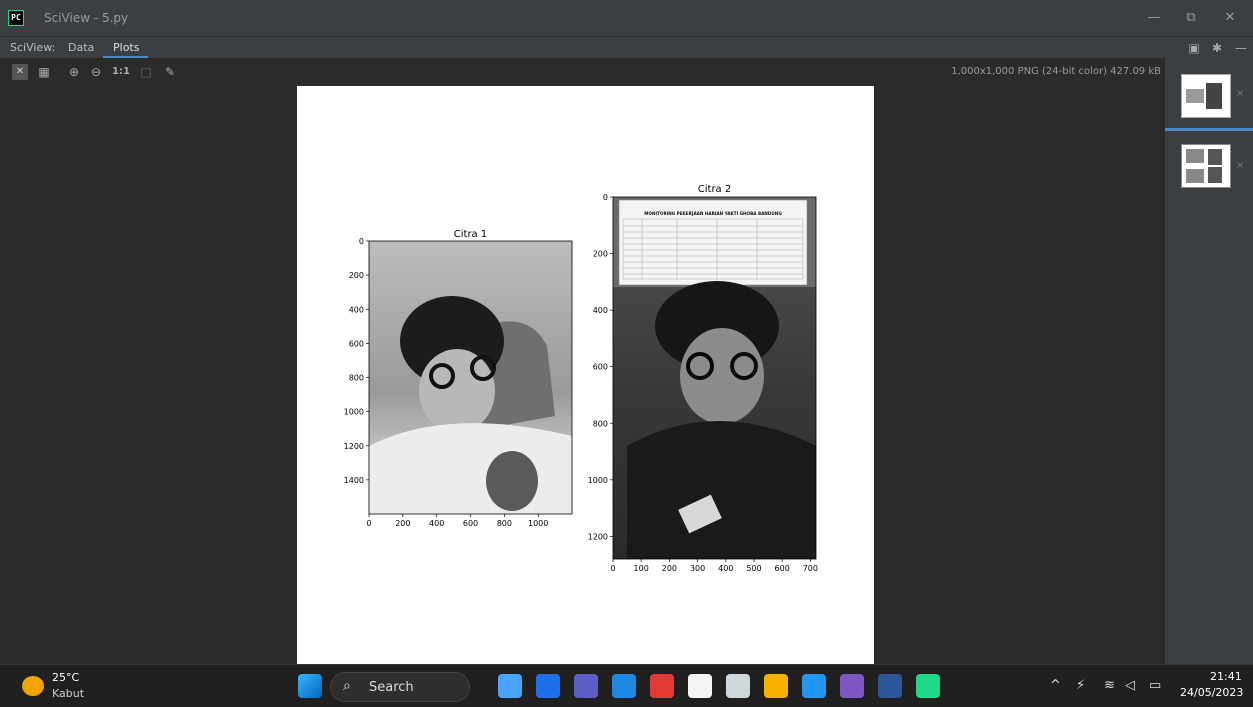 This screenshot has height=707, width=1253. Describe the element at coordinates (1191, 18) in the screenshot. I see `maximize-button: ⧉` at that location.